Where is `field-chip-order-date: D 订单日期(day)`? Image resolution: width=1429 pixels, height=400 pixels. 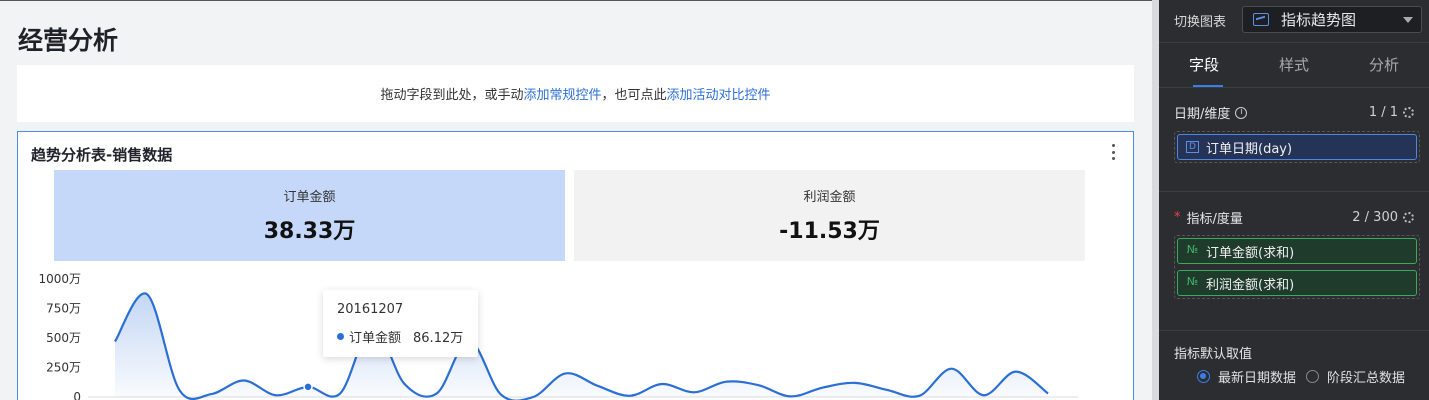 field-chip-order-date: D 订单日期(day) is located at coordinates (1297, 147).